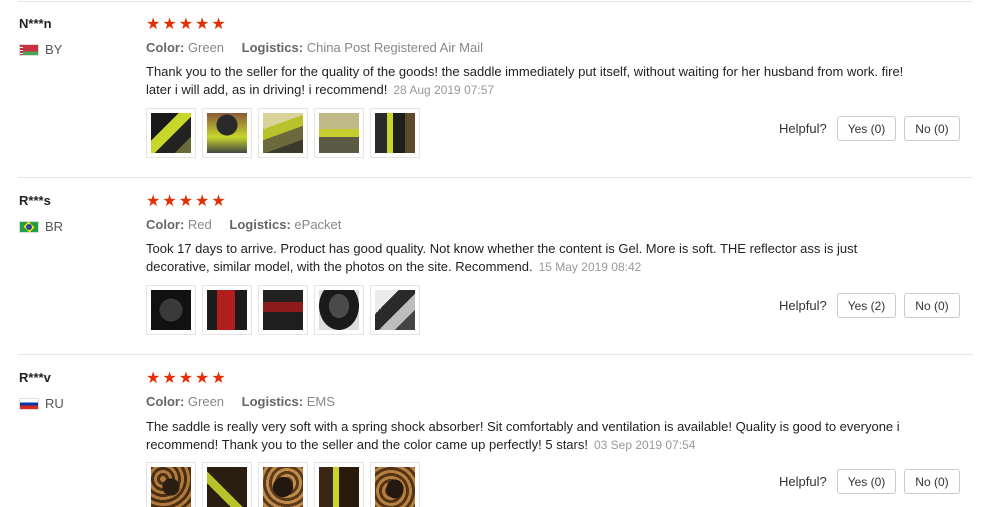 The width and height of the screenshot is (993, 507). What do you see at coordinates (444, 90) in the screenshot?
I see `review-date: 28 Aug 2019 07:57` at bounding box center [444, 90].